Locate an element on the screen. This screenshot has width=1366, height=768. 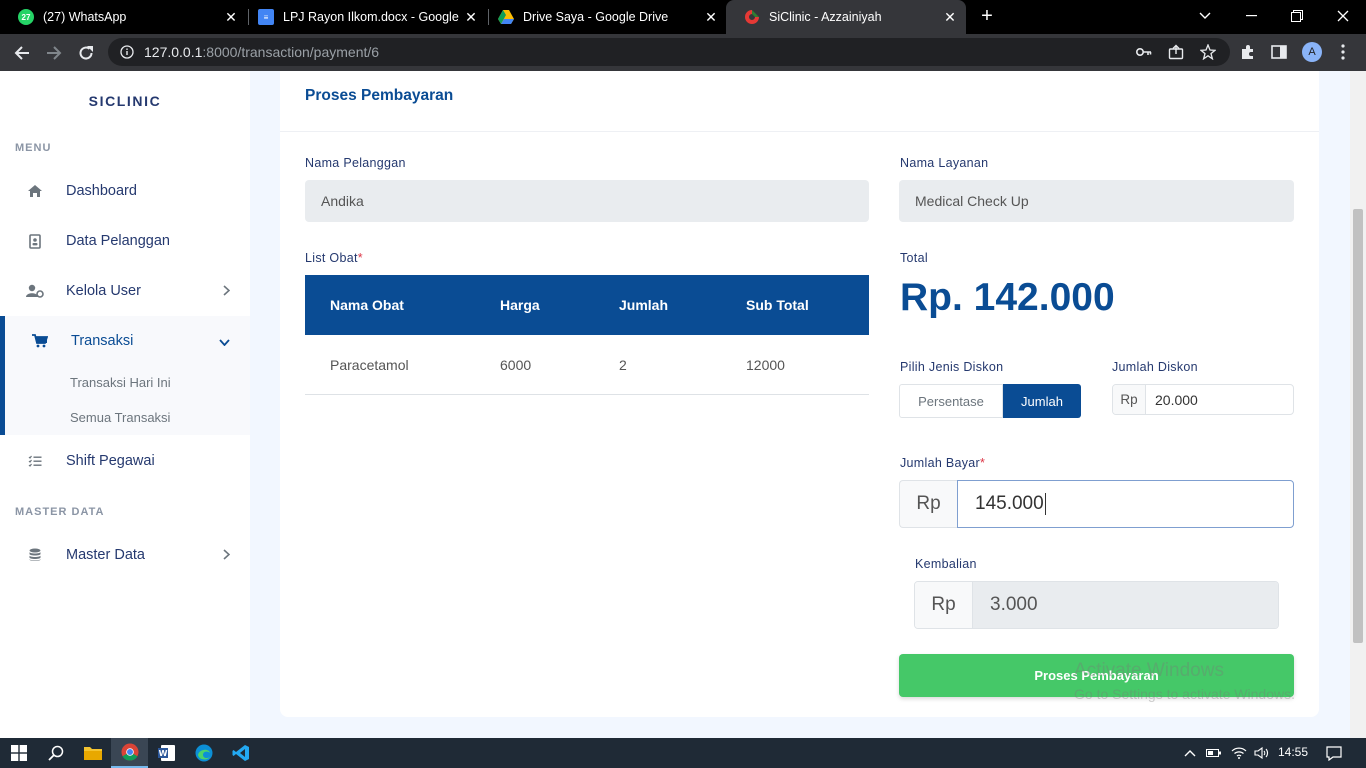
window-close-icon is located at coordinates (1343, 16).